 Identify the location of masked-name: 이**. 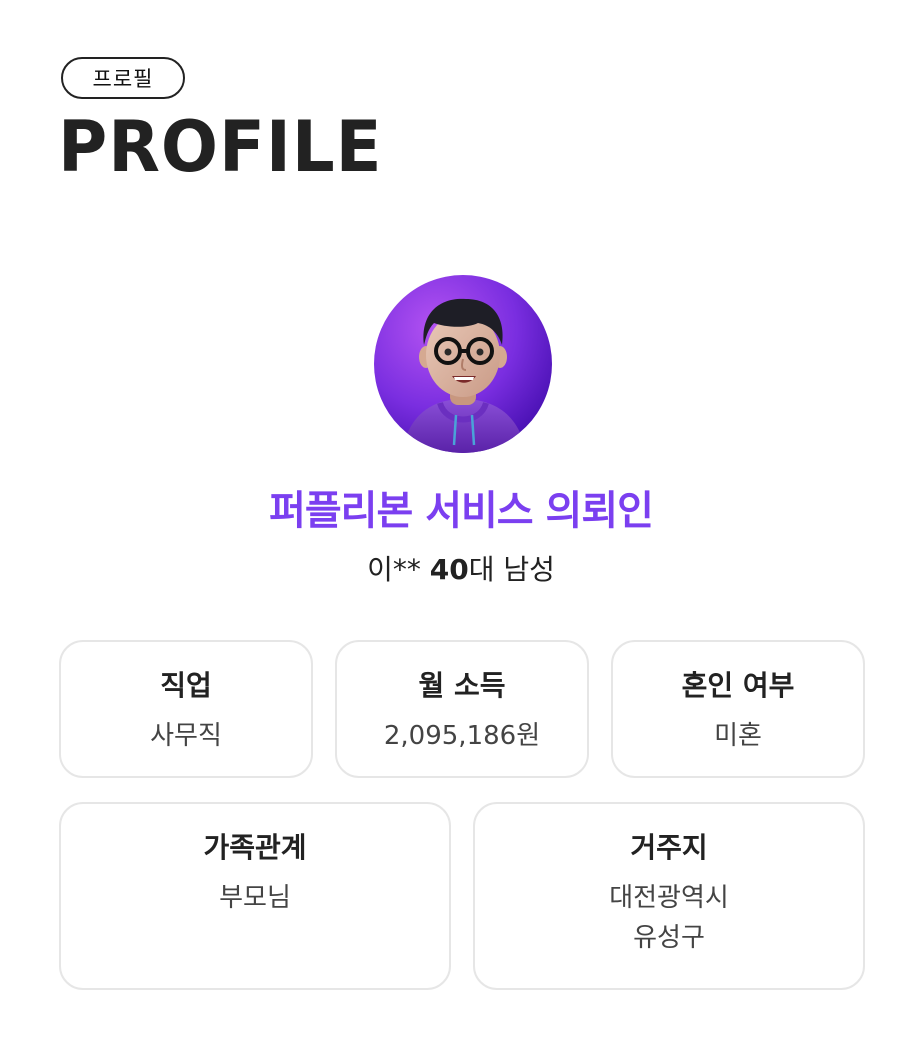
(394, 569).